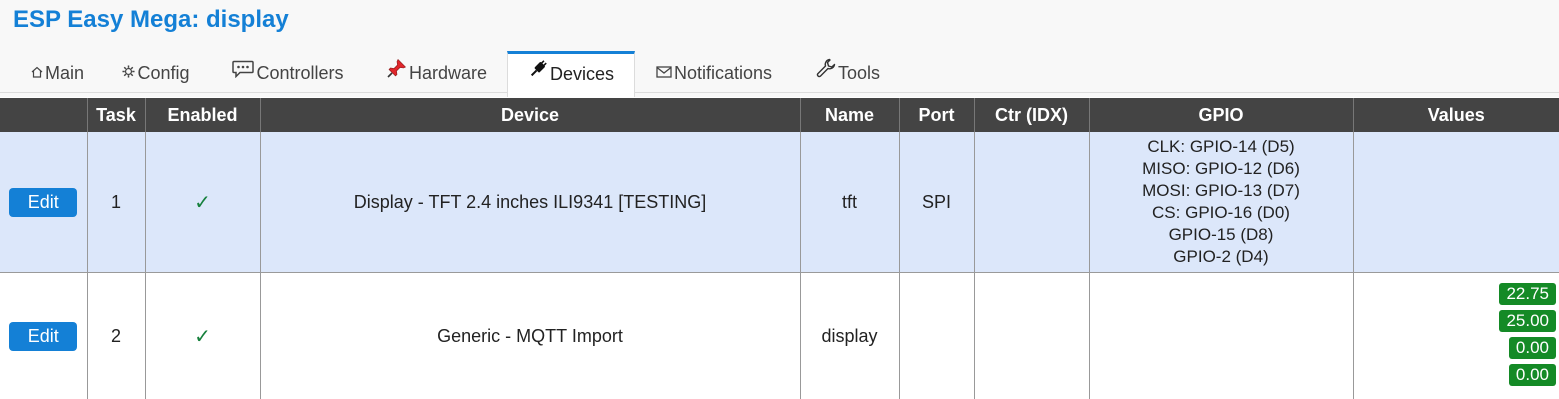  What do you see at coordinates (1527, 294) in the screenshot?
I see `value-badge: 22.75` at bounding box center [1527, 294].